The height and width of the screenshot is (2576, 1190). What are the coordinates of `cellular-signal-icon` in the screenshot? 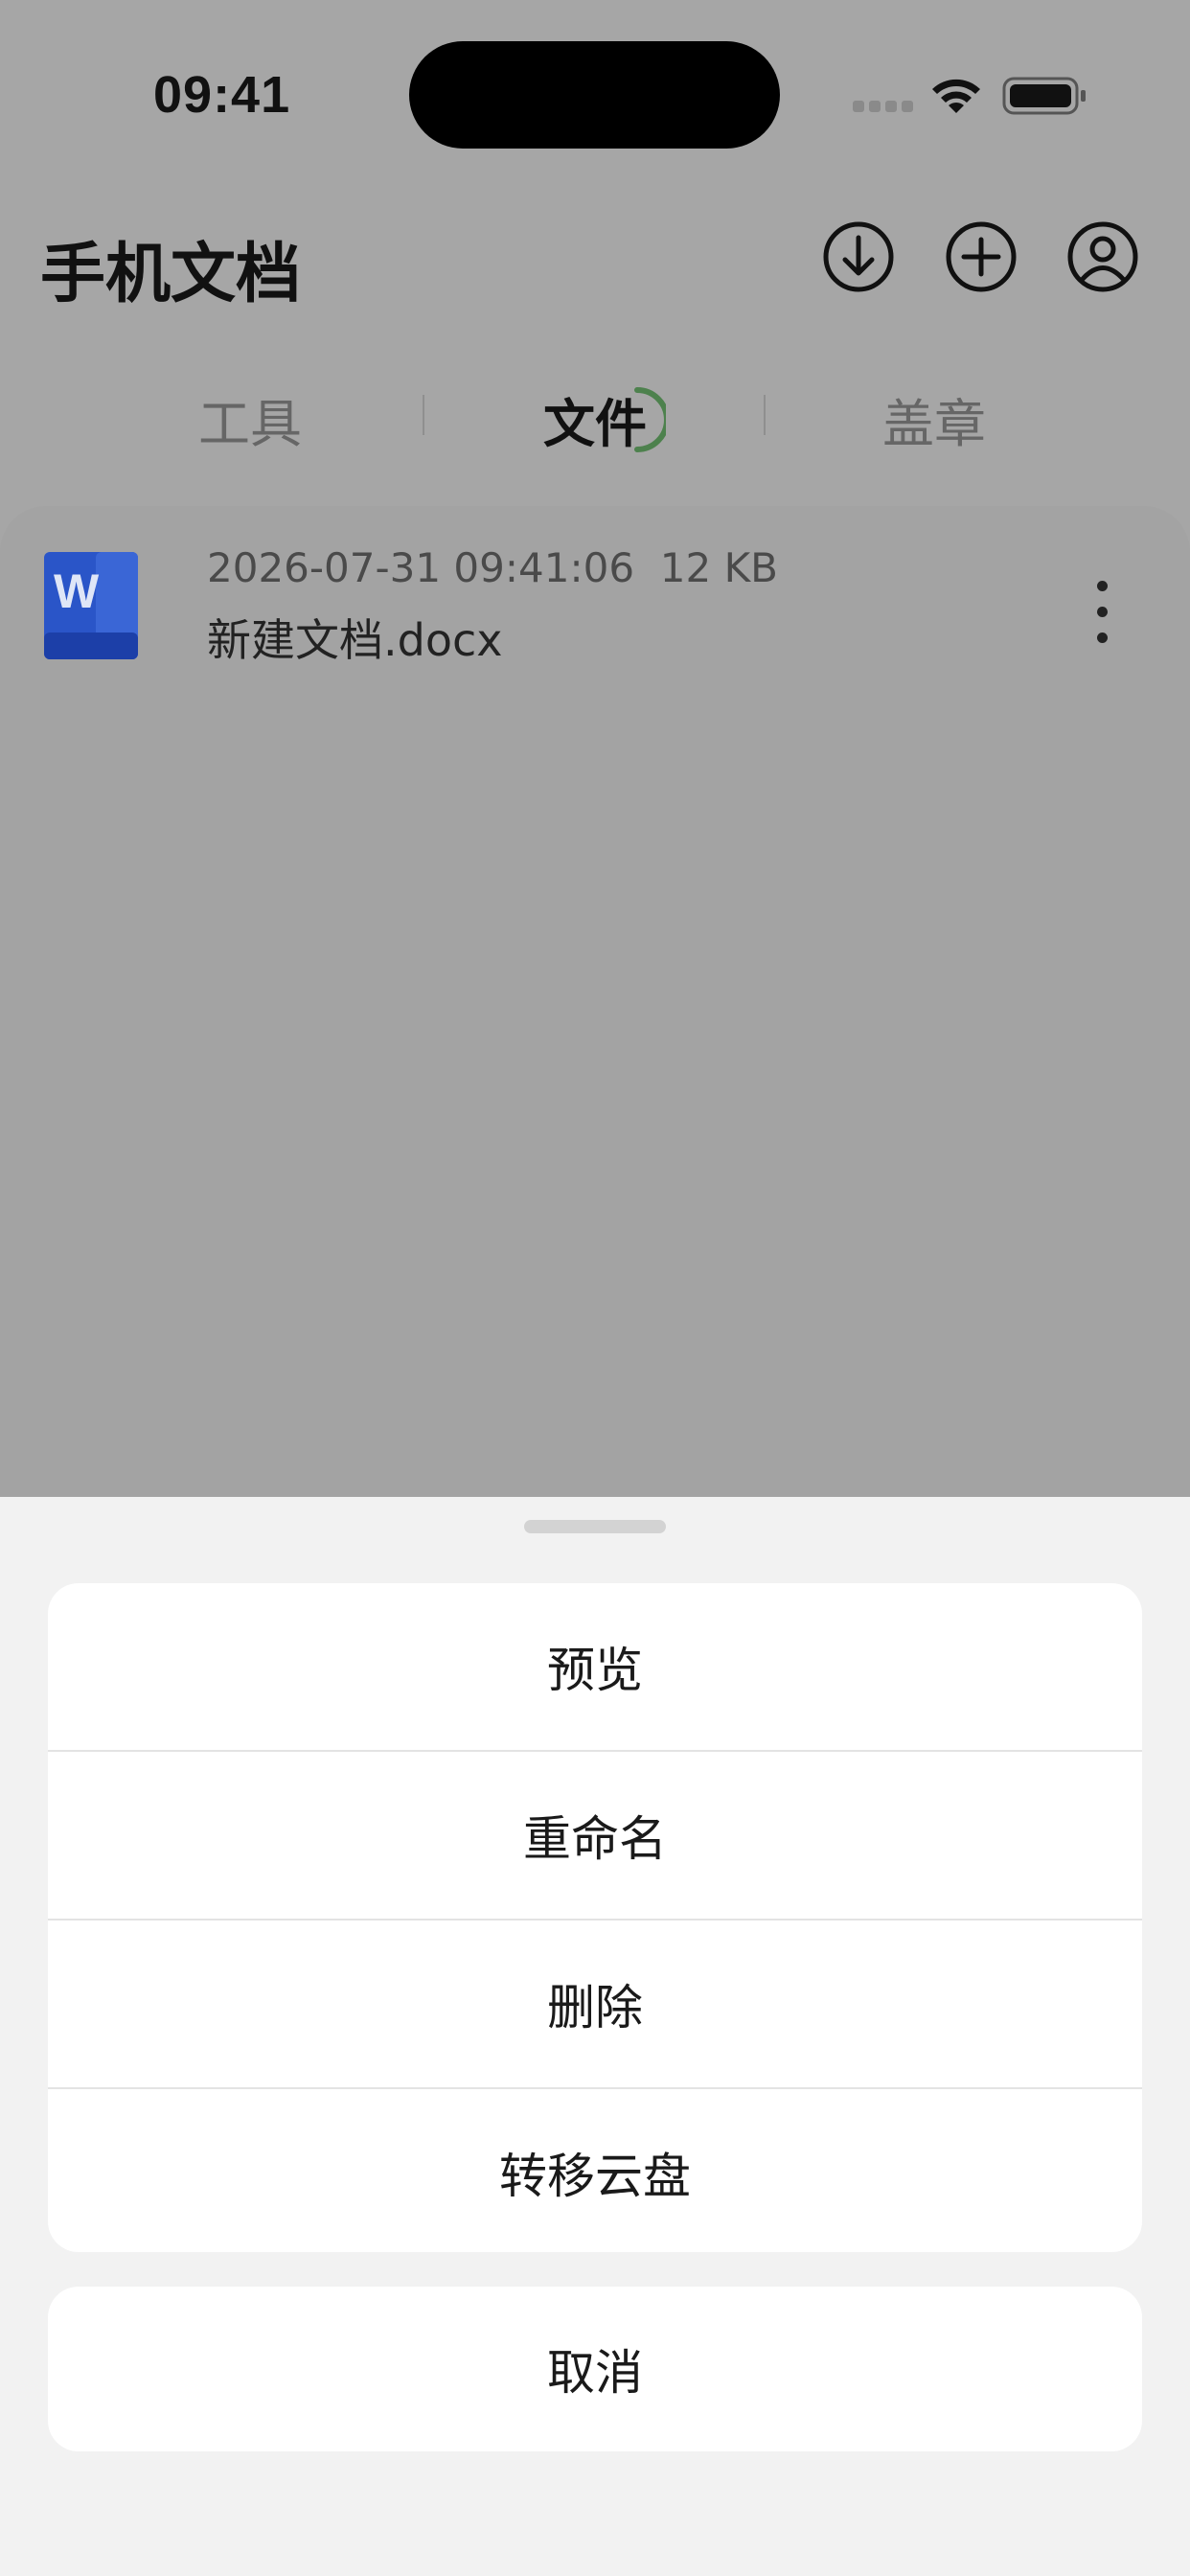 It's located at (884, 107).